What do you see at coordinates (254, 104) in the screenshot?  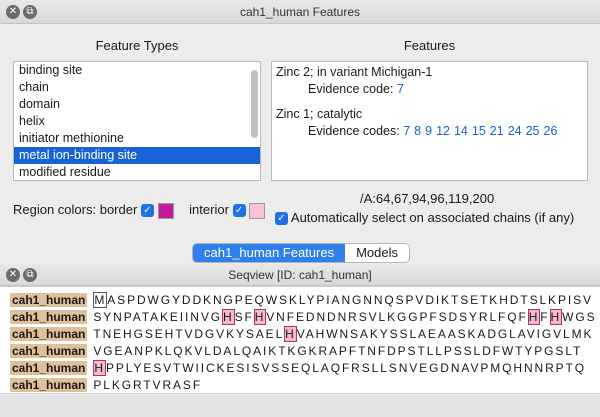 I see `list-scrollbar` at bounding box center [254, 104].